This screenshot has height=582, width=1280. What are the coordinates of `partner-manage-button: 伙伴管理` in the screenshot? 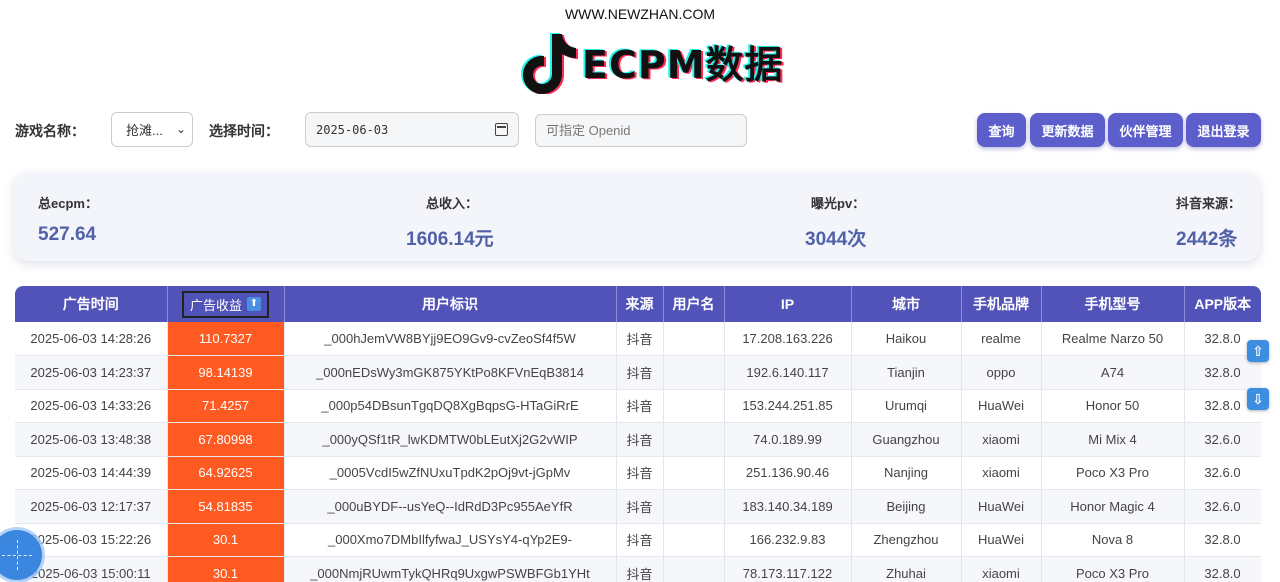 It's located at (1145, 130).